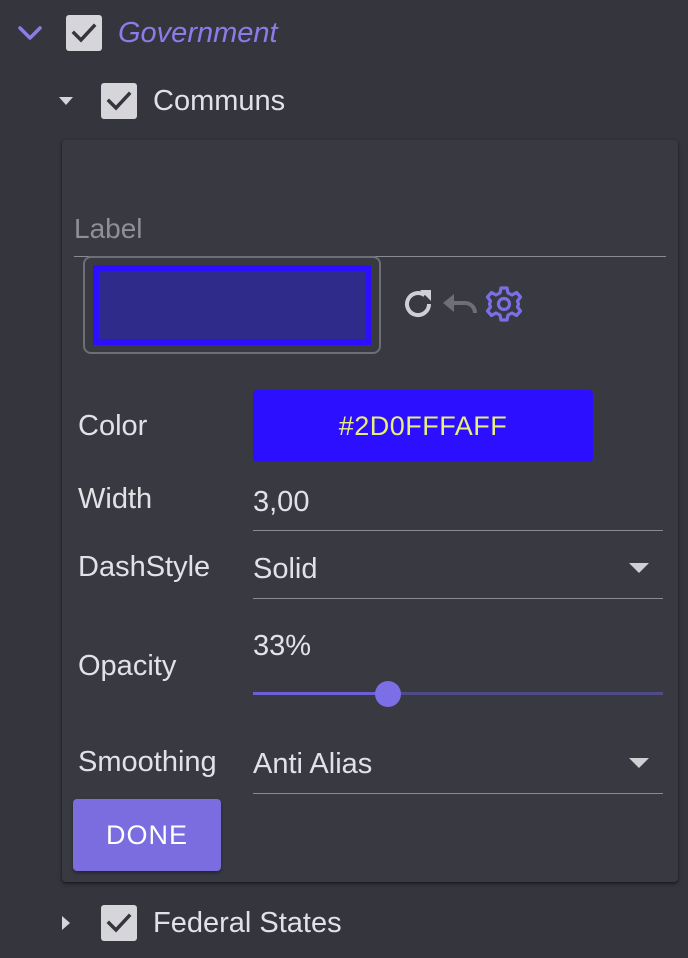 Image resolution: width=688 pixels, height=958 pixels. What do you see at coordinates (147, 762) in the screenshot?
I see `smoothing-label: Smoothing` at bounding box center [147, 762].